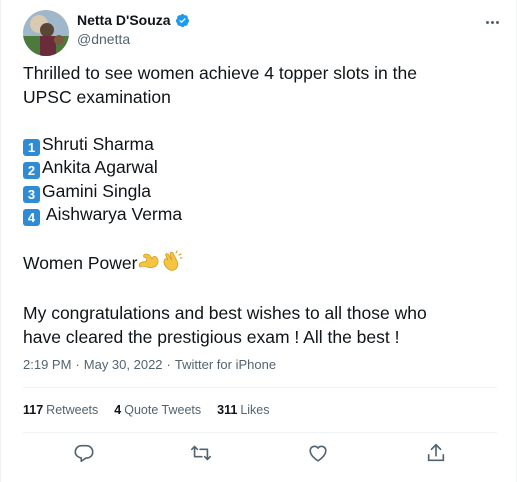  I want to click on tweet-time: 2:19 PM, so click(47, 364).